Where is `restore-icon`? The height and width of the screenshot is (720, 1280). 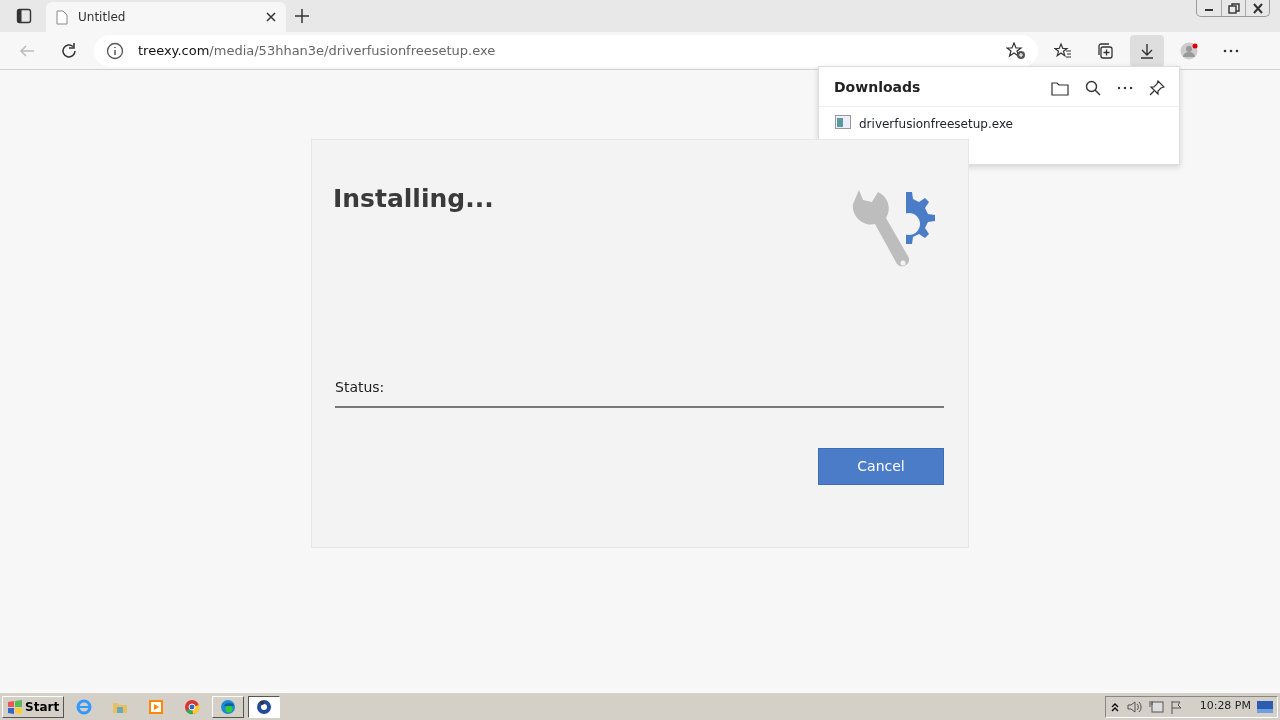
restore-icon is located at coordinates (1233, 8).